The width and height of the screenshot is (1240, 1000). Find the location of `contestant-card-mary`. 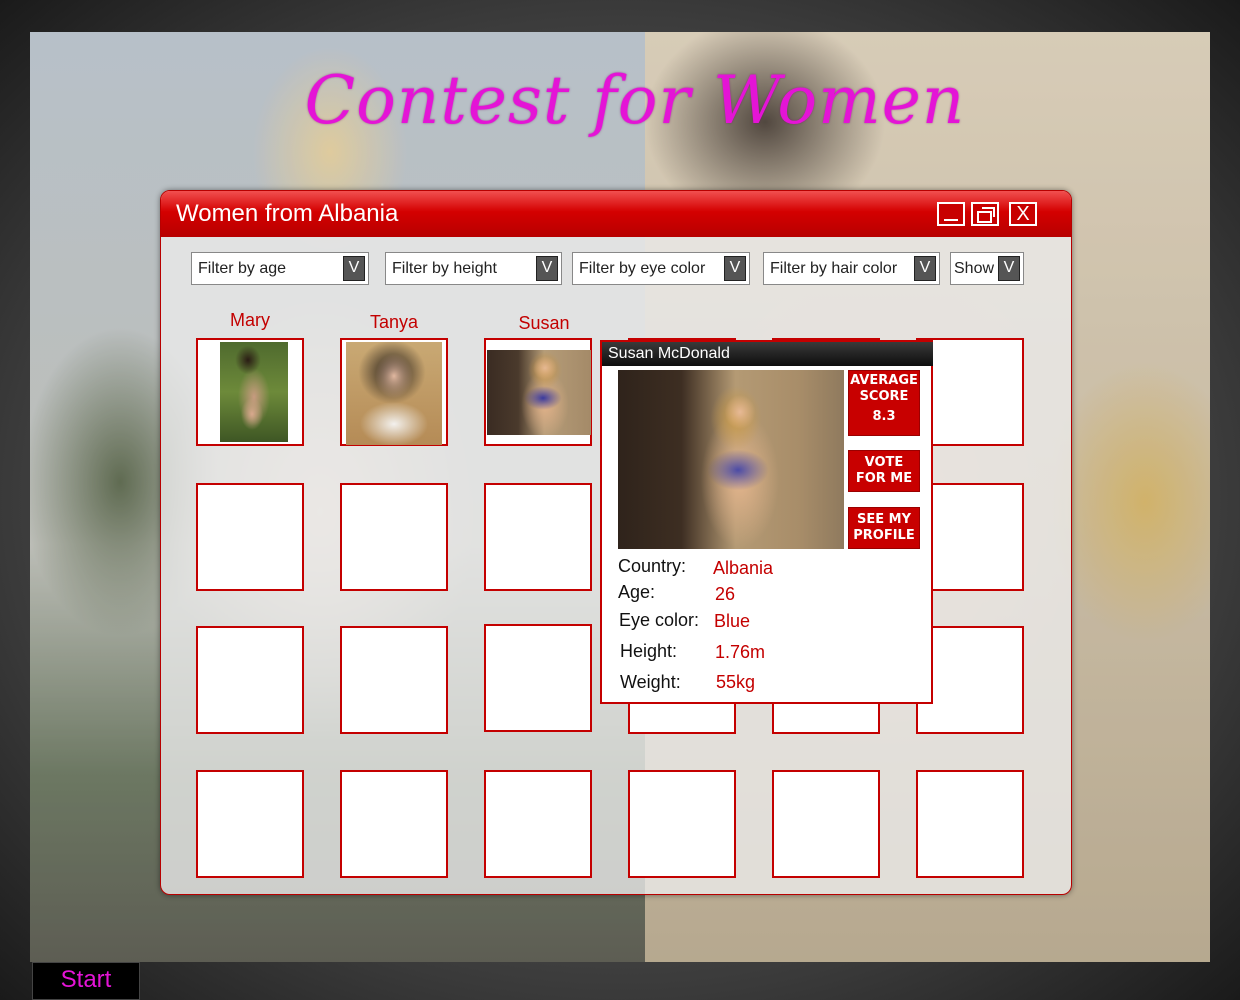

contestant-card-mary is located at coordinates (250, 392).